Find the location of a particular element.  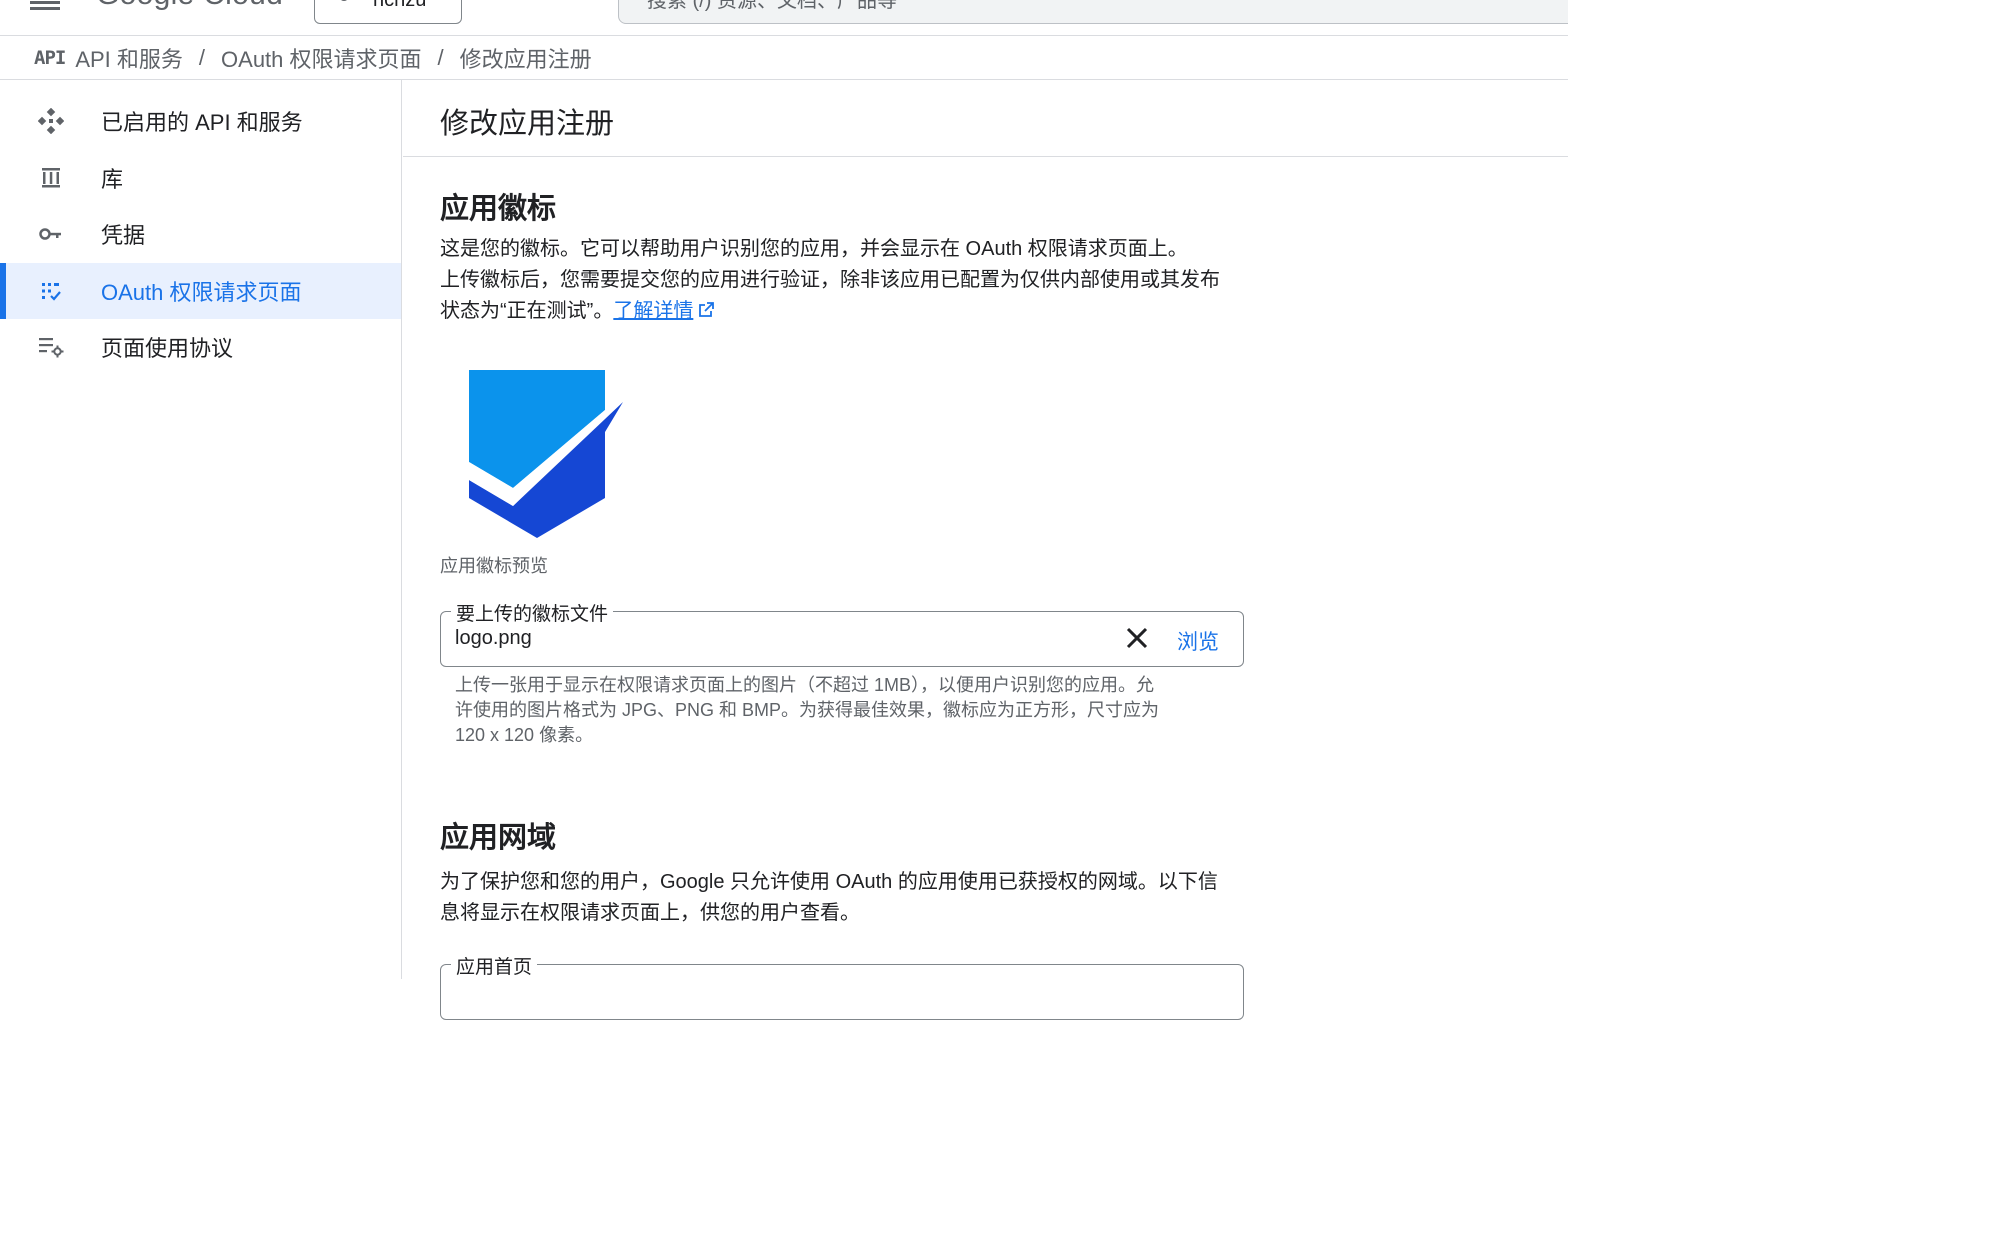

sidebar-item-label: 库 is located at coordinates (112, 179).